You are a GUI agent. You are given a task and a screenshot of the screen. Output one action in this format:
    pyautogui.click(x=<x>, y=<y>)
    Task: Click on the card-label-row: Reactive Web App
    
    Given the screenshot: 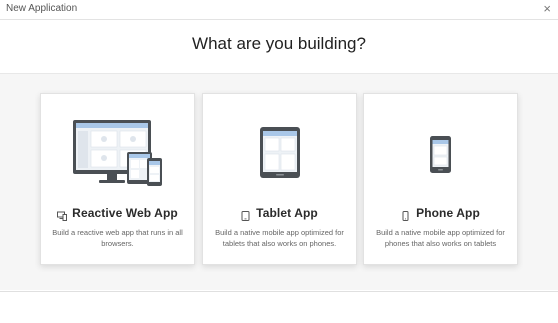 What is the action you would take?
    pyautogui.click(x=117, y=213)
    